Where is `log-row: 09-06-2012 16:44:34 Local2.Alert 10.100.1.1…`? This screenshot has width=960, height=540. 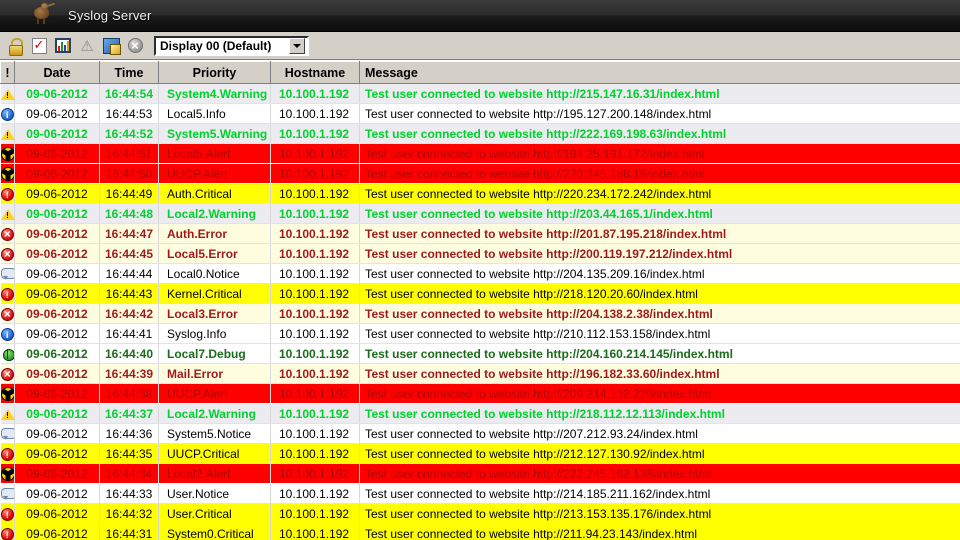 log-row: 09-06-2012 16:44:34 Local2.Alert 10.100.1.1… is located at coordinates (480, 473).